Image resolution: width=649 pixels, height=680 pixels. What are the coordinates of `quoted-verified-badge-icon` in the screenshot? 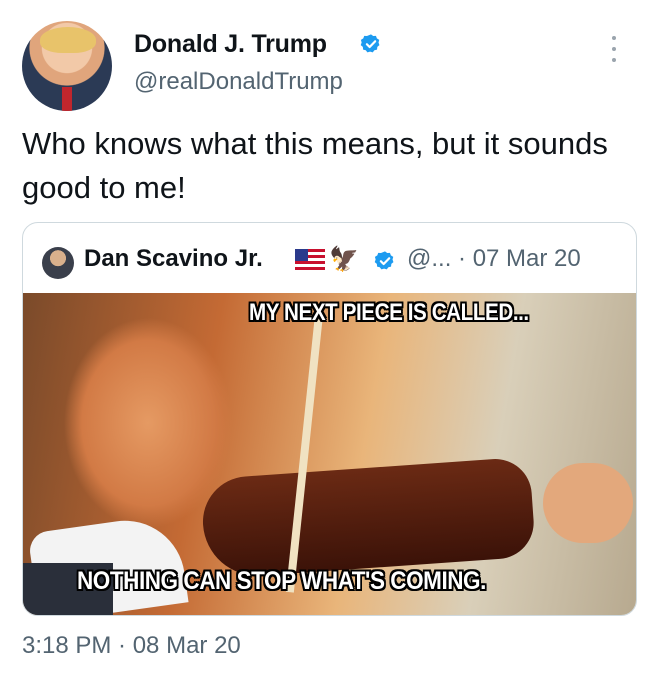 It's located at (384, 260).